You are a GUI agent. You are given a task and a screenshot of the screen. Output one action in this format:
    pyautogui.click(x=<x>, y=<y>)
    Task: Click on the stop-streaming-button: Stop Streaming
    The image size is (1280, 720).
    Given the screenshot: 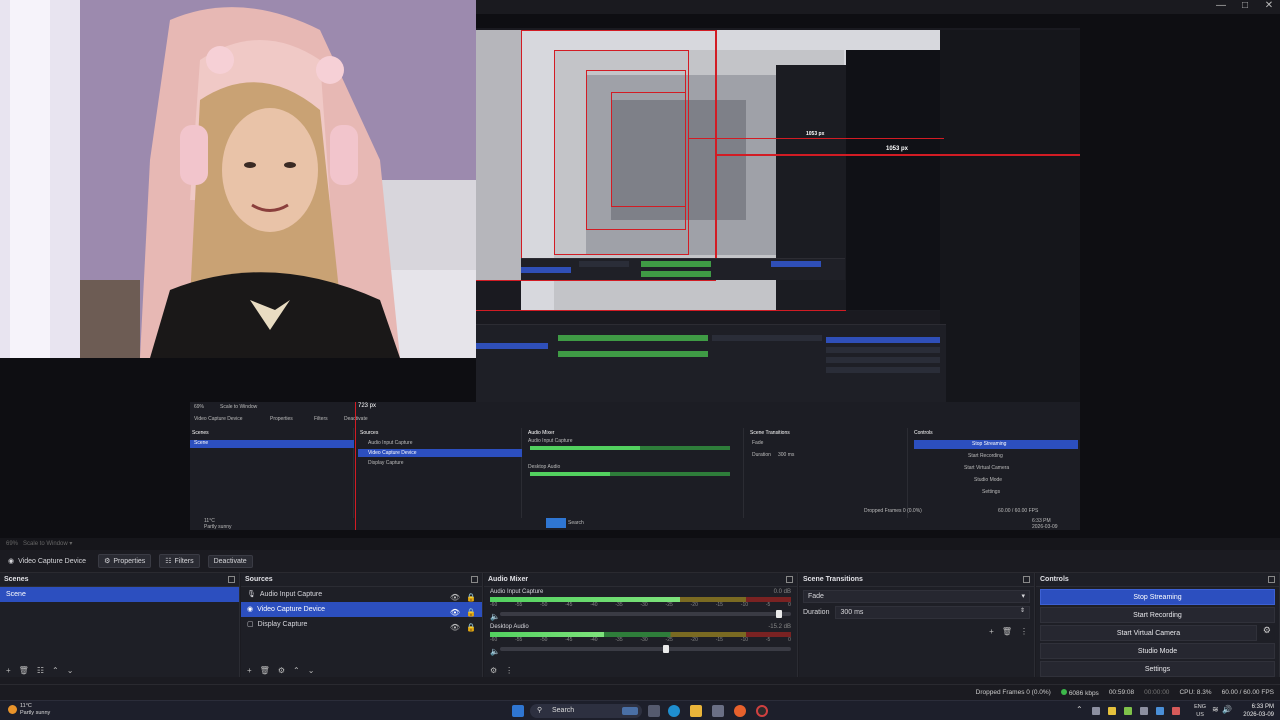 What is the action you would take?
    pyautogui.click(x=1157, y=597)
    